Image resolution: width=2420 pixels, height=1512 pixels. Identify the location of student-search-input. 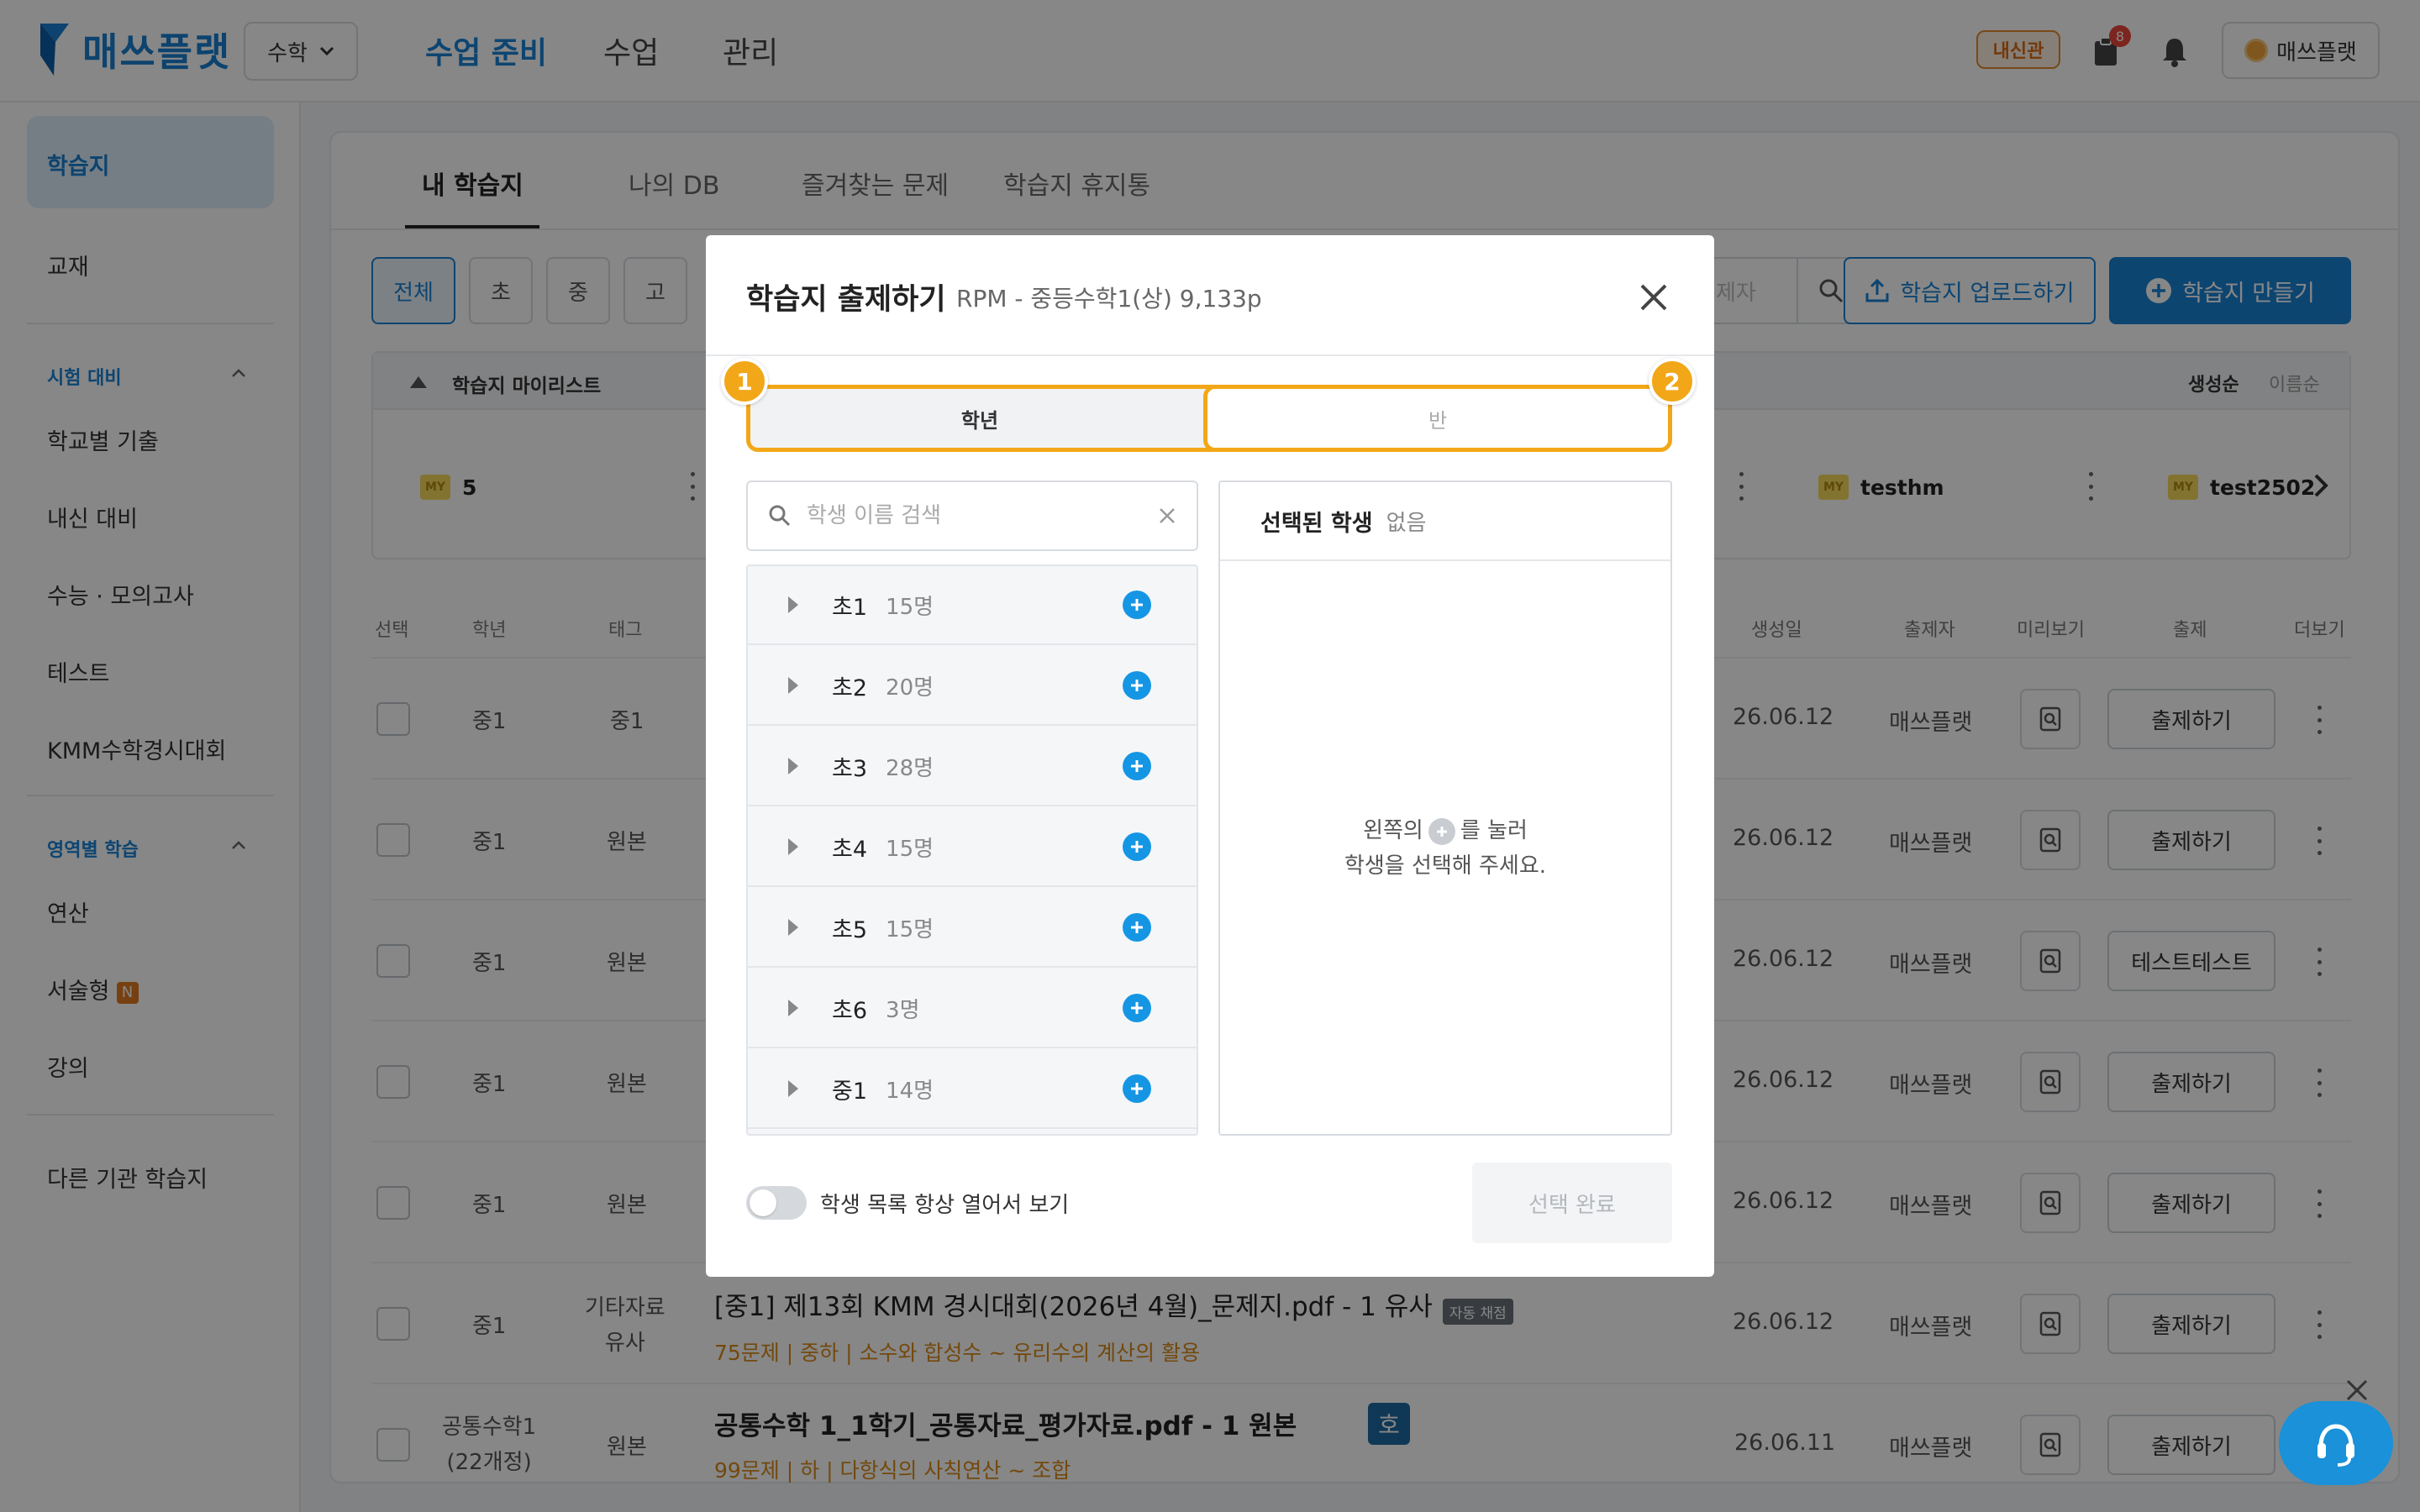
(972, 515).